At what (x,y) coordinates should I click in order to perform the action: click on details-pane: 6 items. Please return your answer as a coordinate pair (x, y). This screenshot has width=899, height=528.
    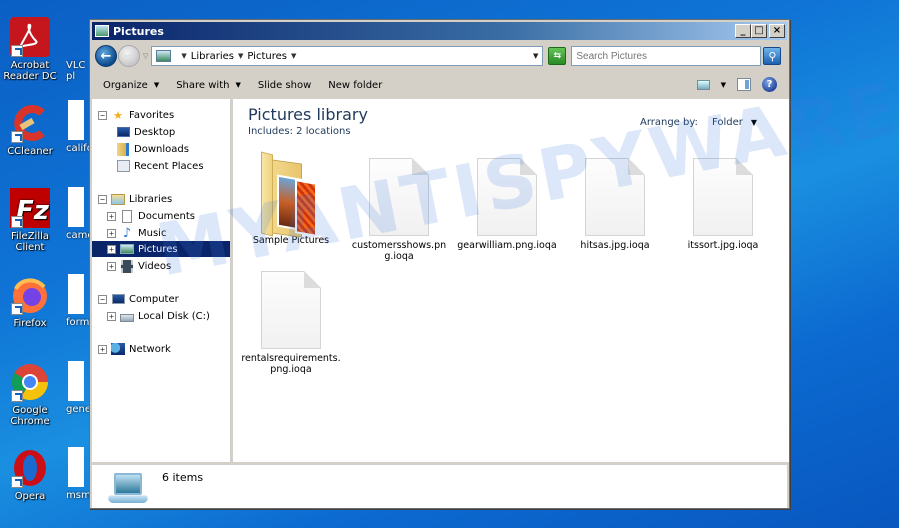
    Looking at the image, I should click on (439, 486).